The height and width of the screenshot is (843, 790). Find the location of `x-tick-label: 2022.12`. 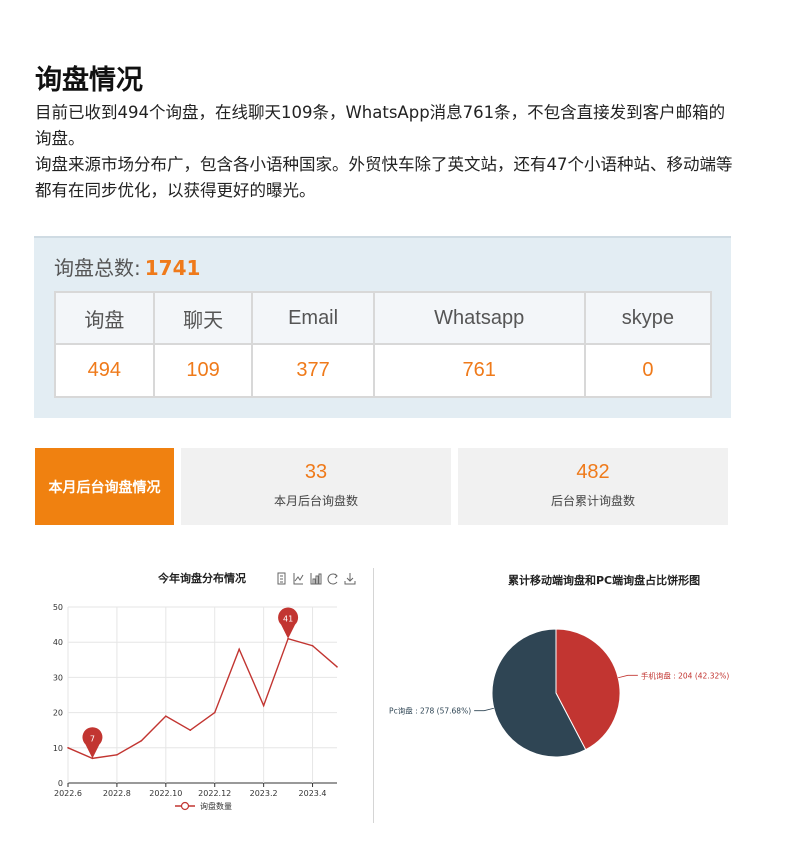

x-tick-label: 2022.12 is located at coordinates (214, 793).